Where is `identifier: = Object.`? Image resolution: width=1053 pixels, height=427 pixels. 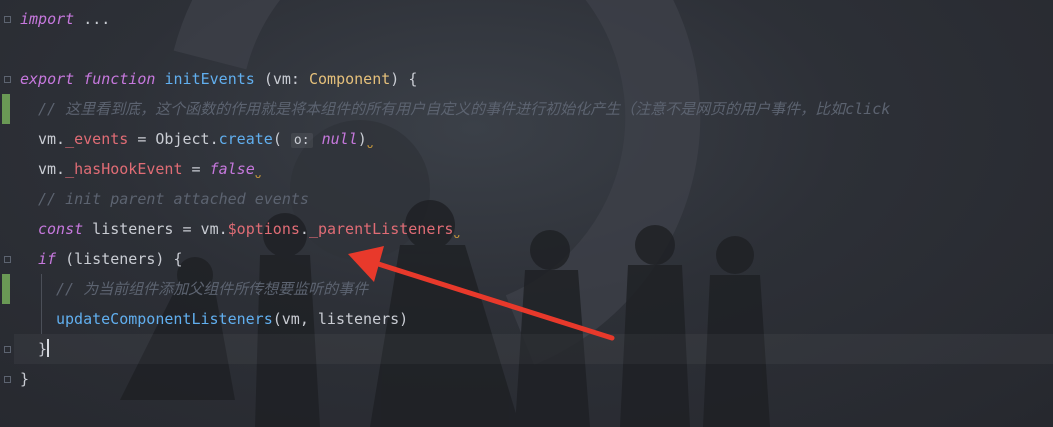
identifier: = Object. is located at coordinates (173, 139).